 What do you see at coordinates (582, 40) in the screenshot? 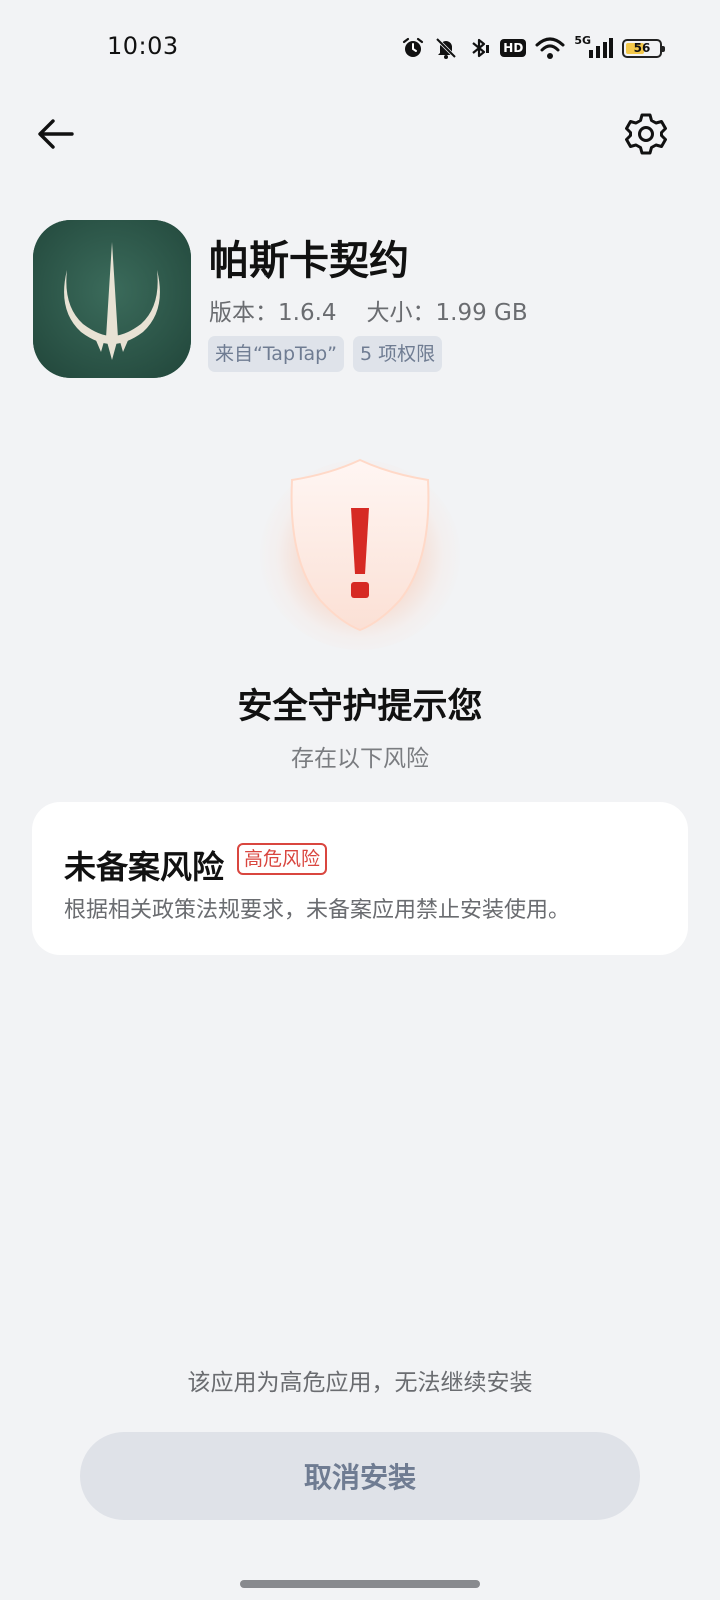
I see `network-type-label: 5G` at bounding box center [582, 40].